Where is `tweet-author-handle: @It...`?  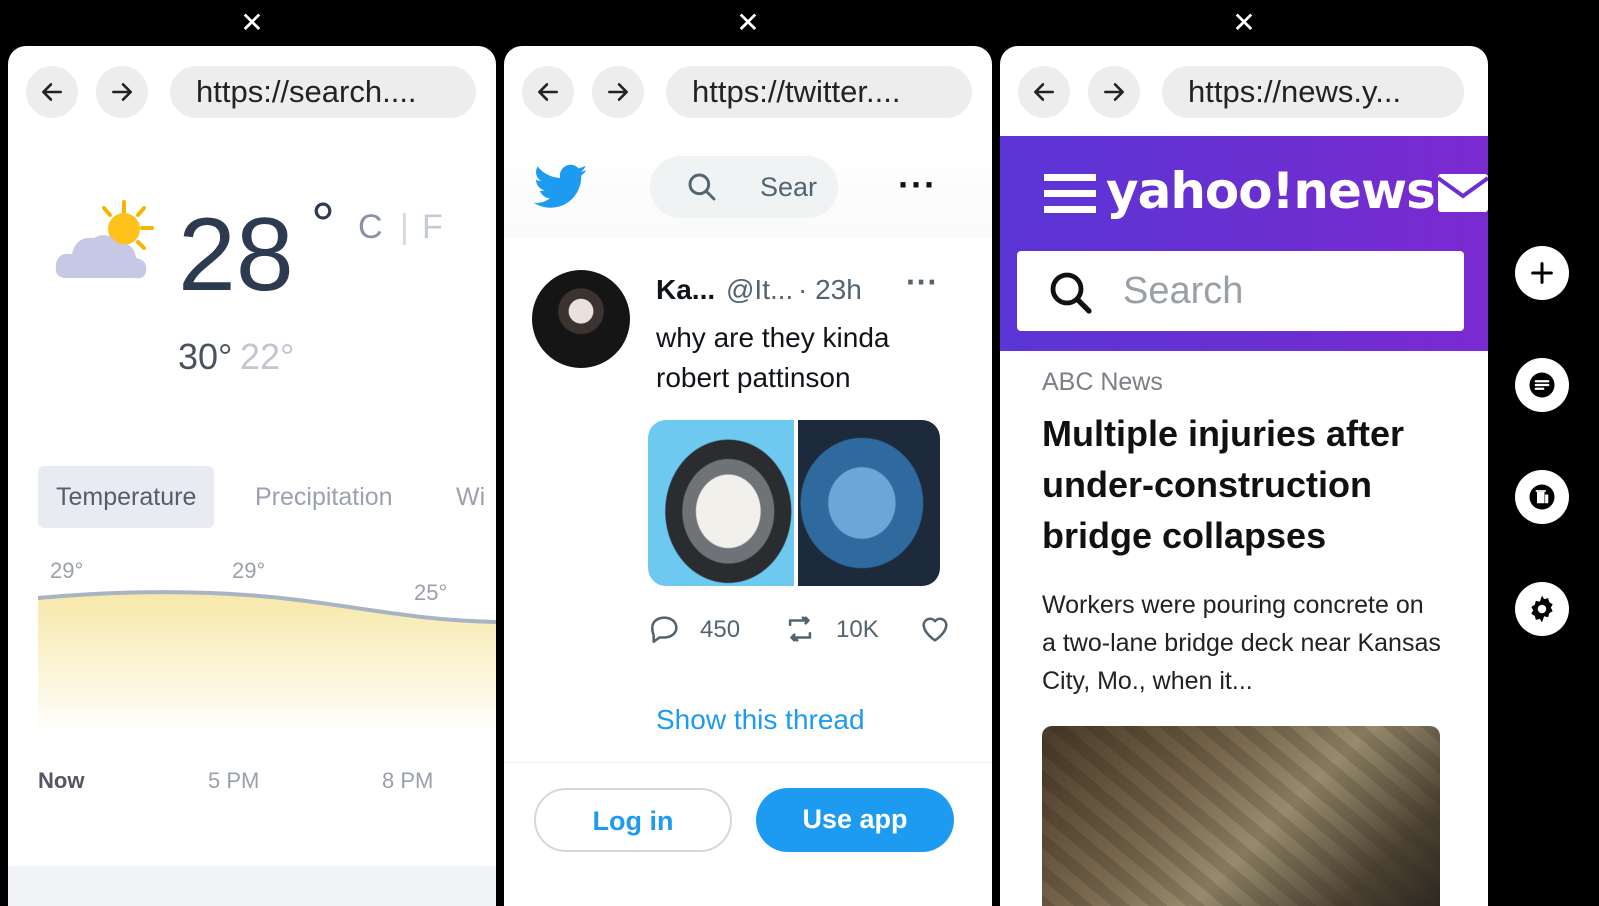
tweet-author-handle: @It... is located at coordinates (759, 290).